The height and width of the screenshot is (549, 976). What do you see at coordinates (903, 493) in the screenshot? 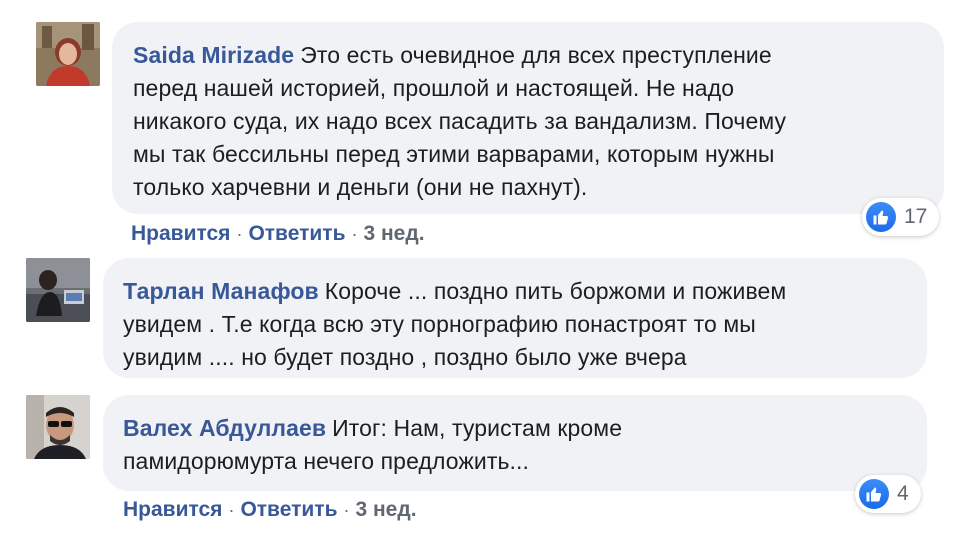
I see `reaction-count: 4` at bounding box center [903, 493].